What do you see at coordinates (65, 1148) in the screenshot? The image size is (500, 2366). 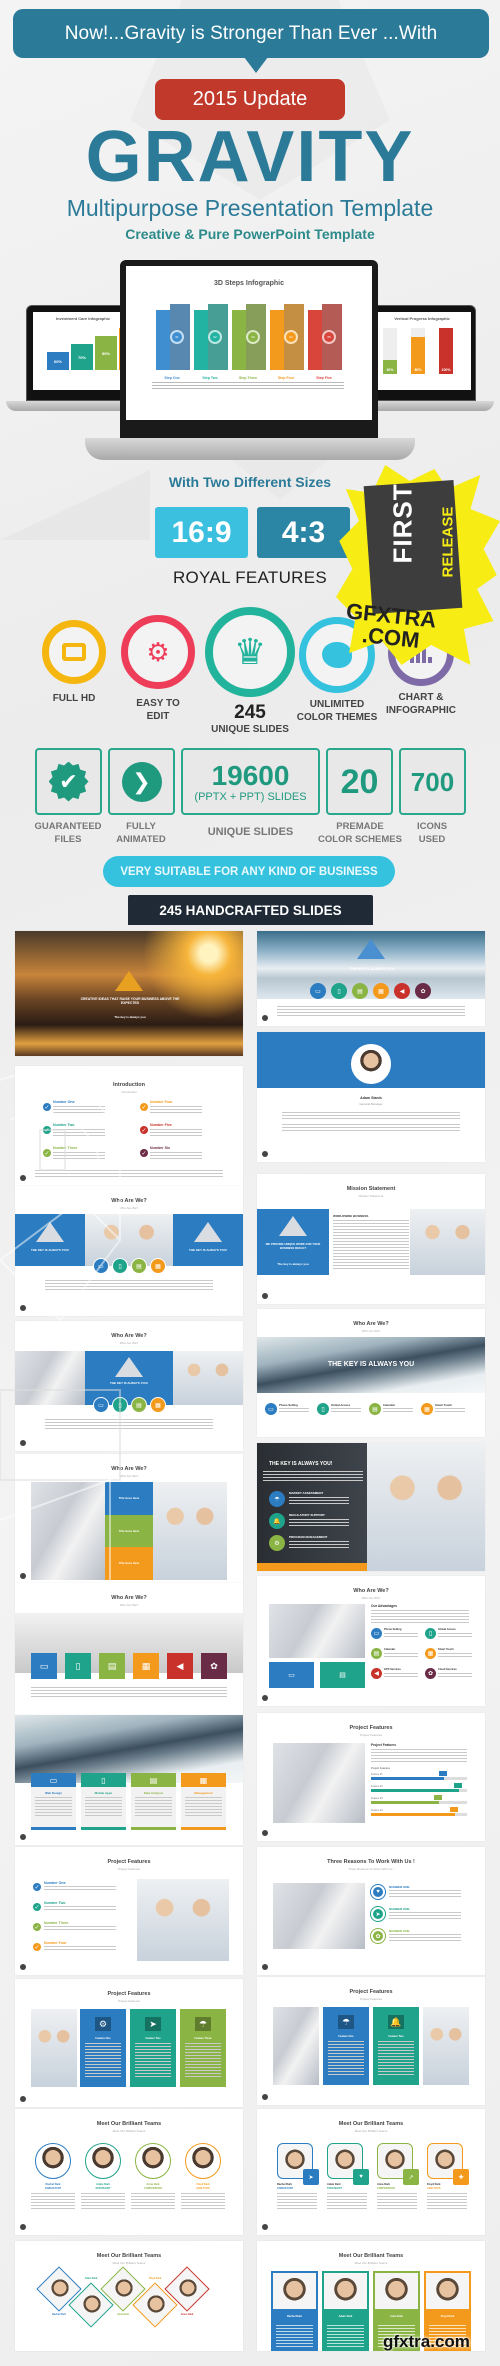 I see `intro-item-label: Number Three` at bounding box center [65, 1148].